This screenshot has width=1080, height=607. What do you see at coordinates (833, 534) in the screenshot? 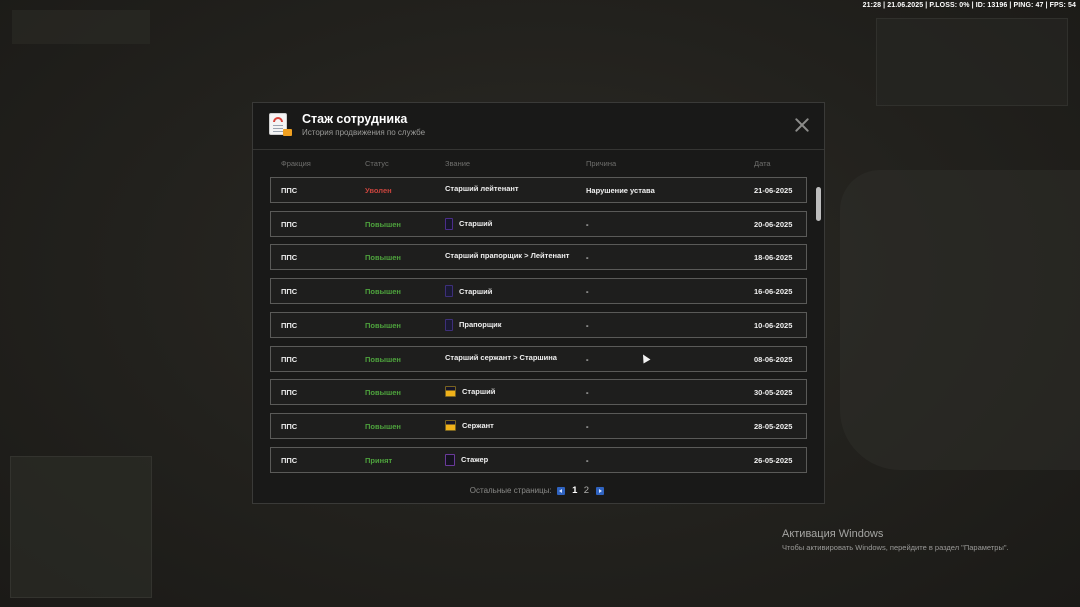
I see `windows-activation-title: Активация Windows` at bounding box center [833, 534].